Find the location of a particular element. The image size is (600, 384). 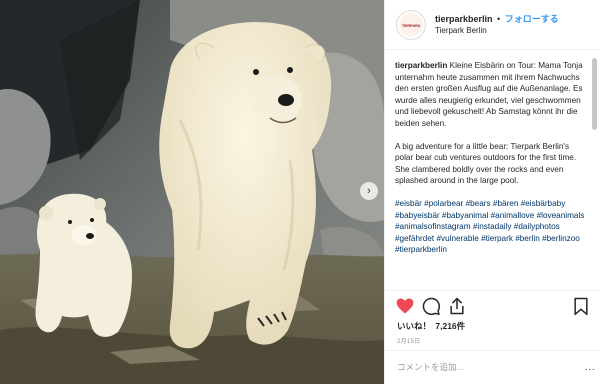

header-user-line: tierparkberlin • フォローする is located at coordinates (497, 18).